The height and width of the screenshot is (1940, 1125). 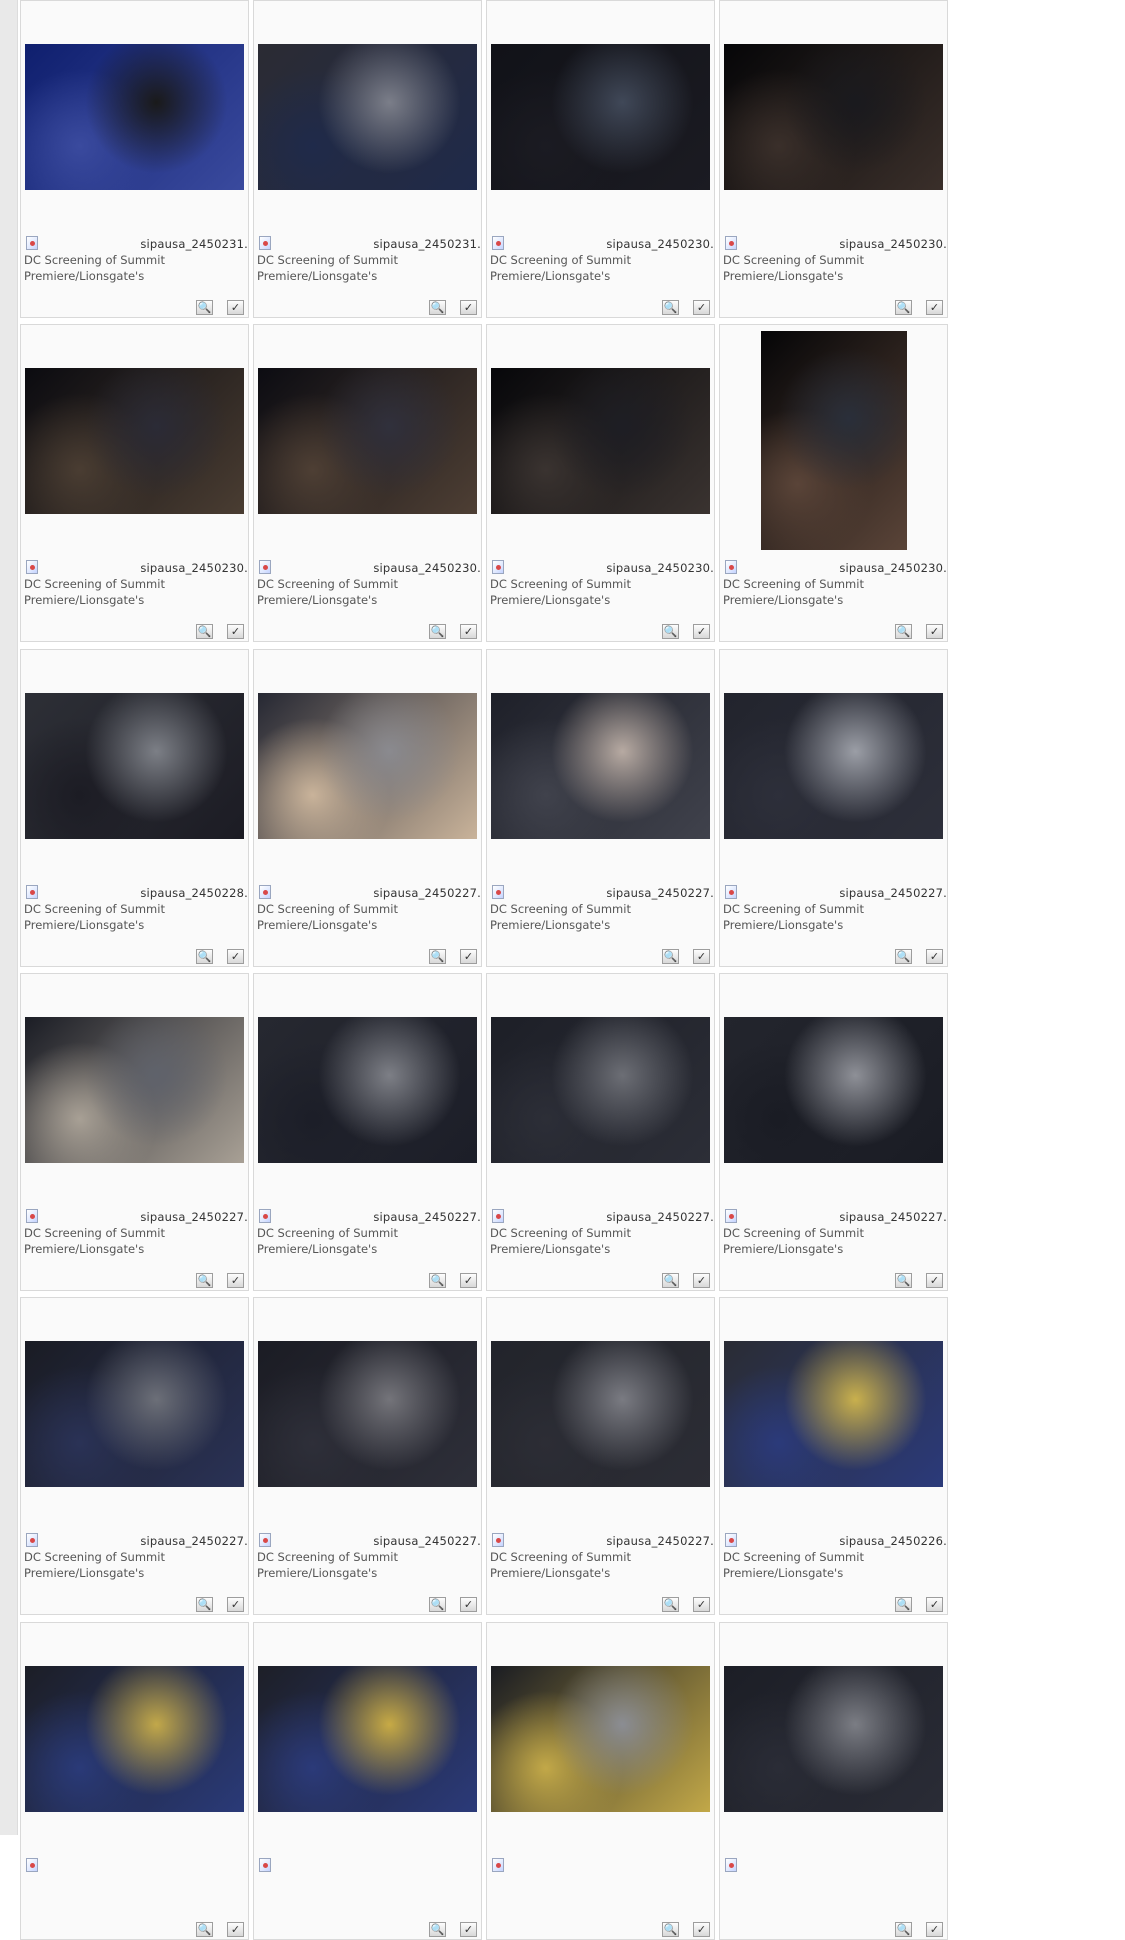 I want to click on thumbnail-area, so click(x=833, y=765).